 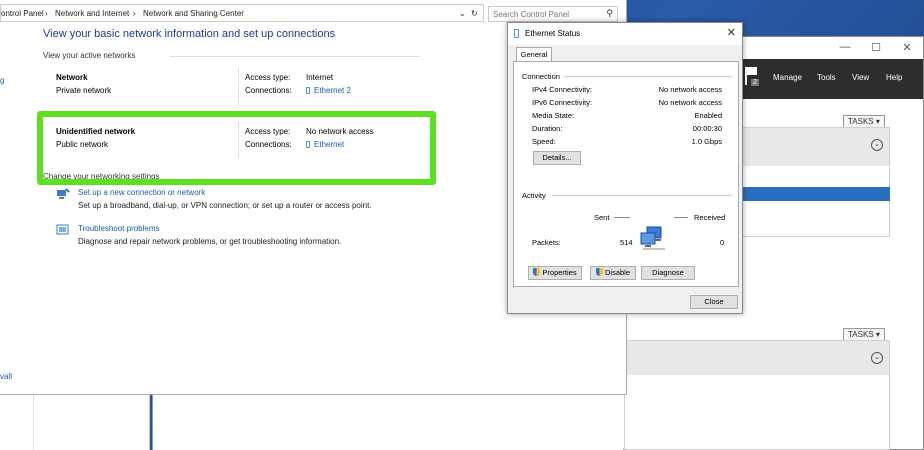 I want to click on ipv4-row: IPv4 Connectivity: No network access, so click(x=627, y=90).